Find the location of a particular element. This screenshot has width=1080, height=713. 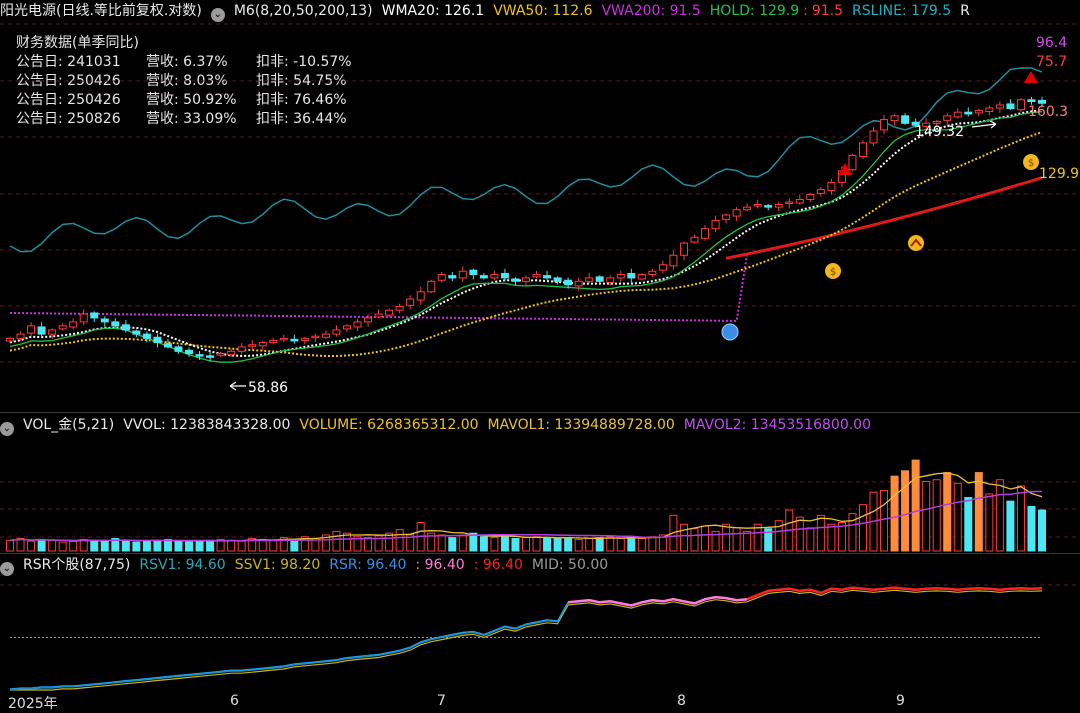

x-label: 8 is located at coordinates (681, 701).